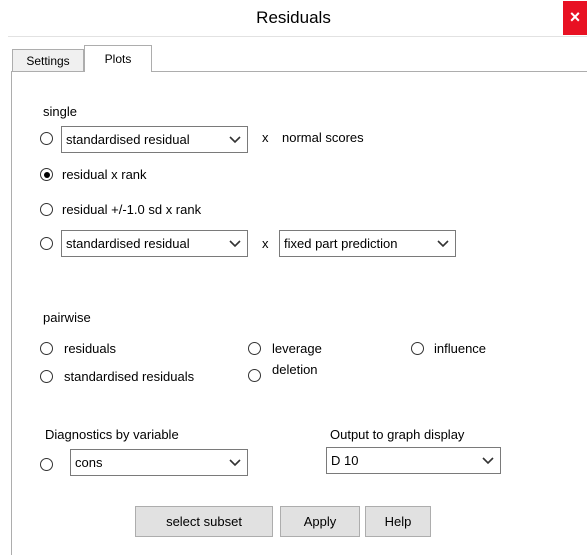 The image size is (587, 555). Describe the element at coordinates (46, 243) in the screenshot. I see `single-radio-fixed-part` at that location.